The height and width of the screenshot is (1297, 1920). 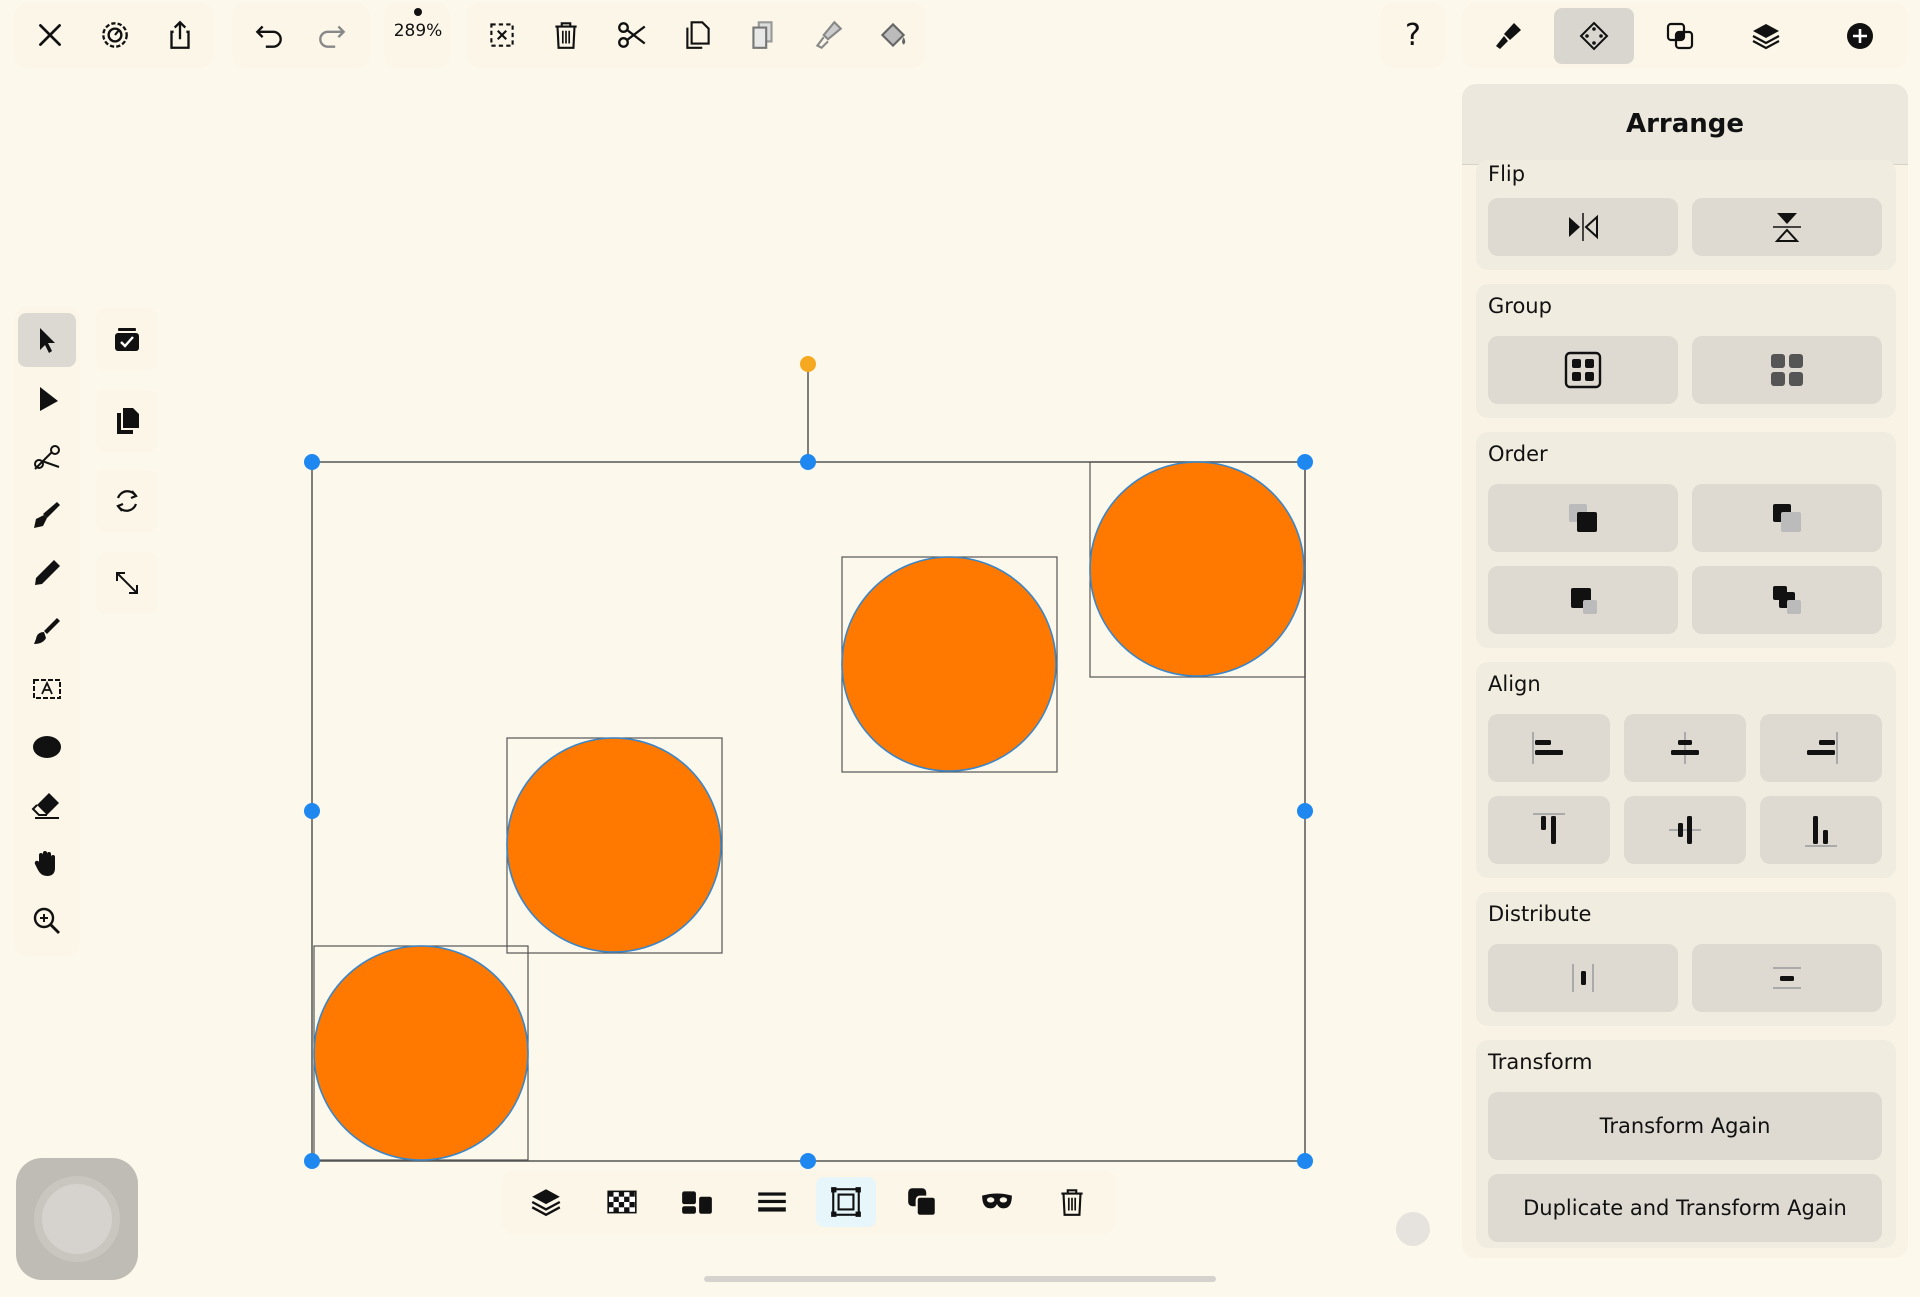 I want to click on align-right-icon, so click(x=1822, y=748).